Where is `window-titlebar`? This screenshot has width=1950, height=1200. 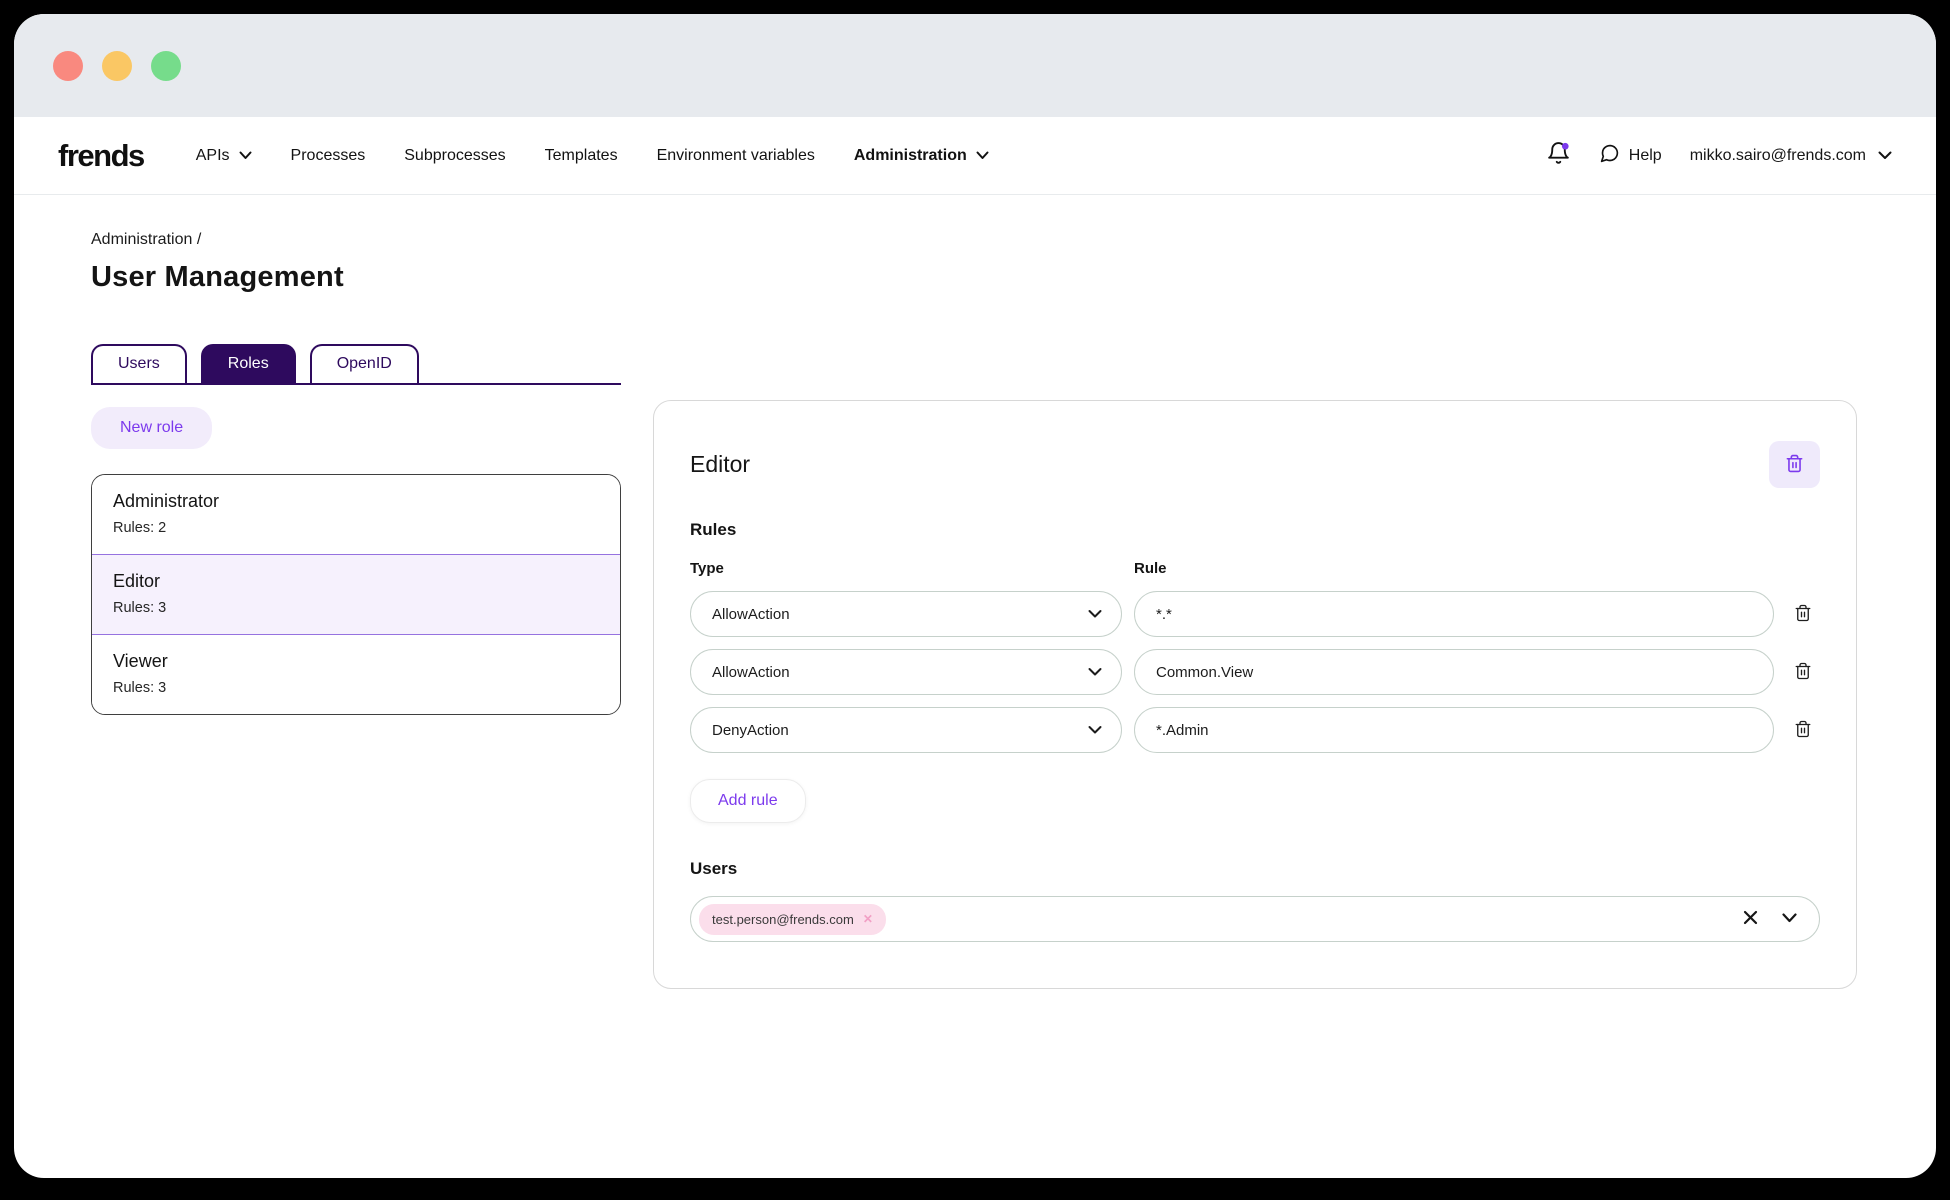
window-titlebar is located at coordinates (975, 65).